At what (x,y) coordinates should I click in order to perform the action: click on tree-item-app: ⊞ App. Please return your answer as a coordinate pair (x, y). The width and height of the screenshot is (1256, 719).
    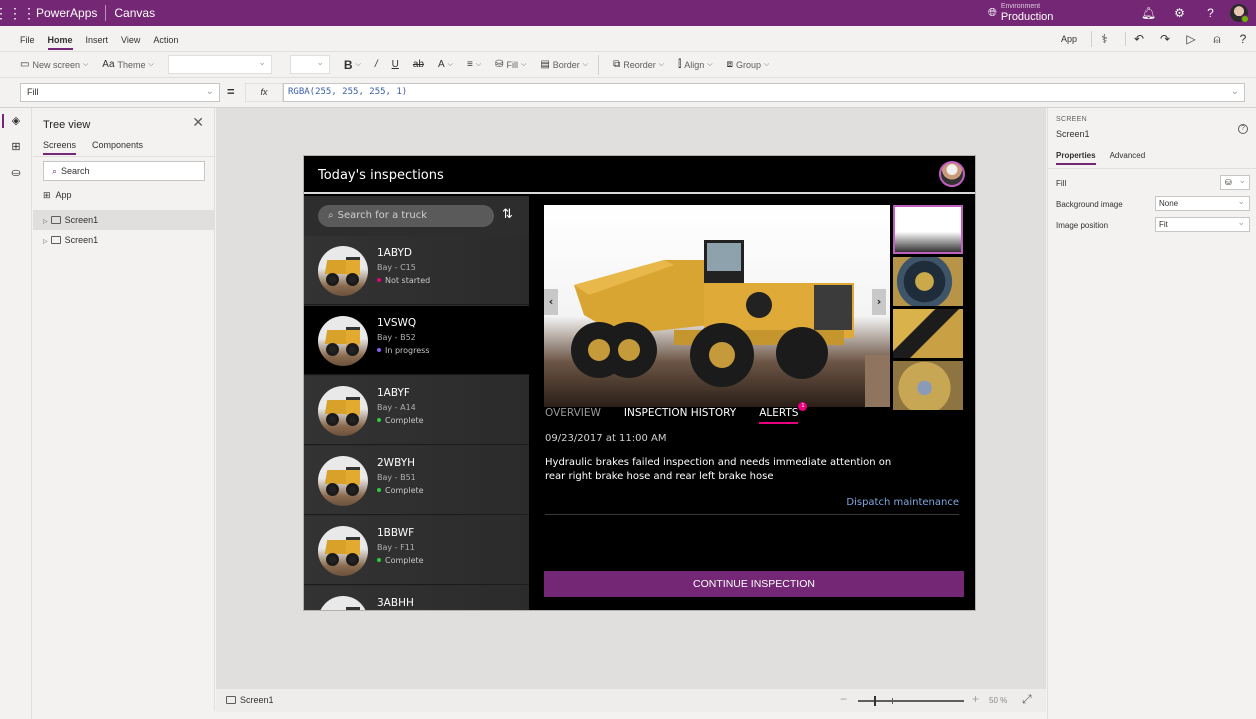
    Looking at the image, I should click on (57, 195).